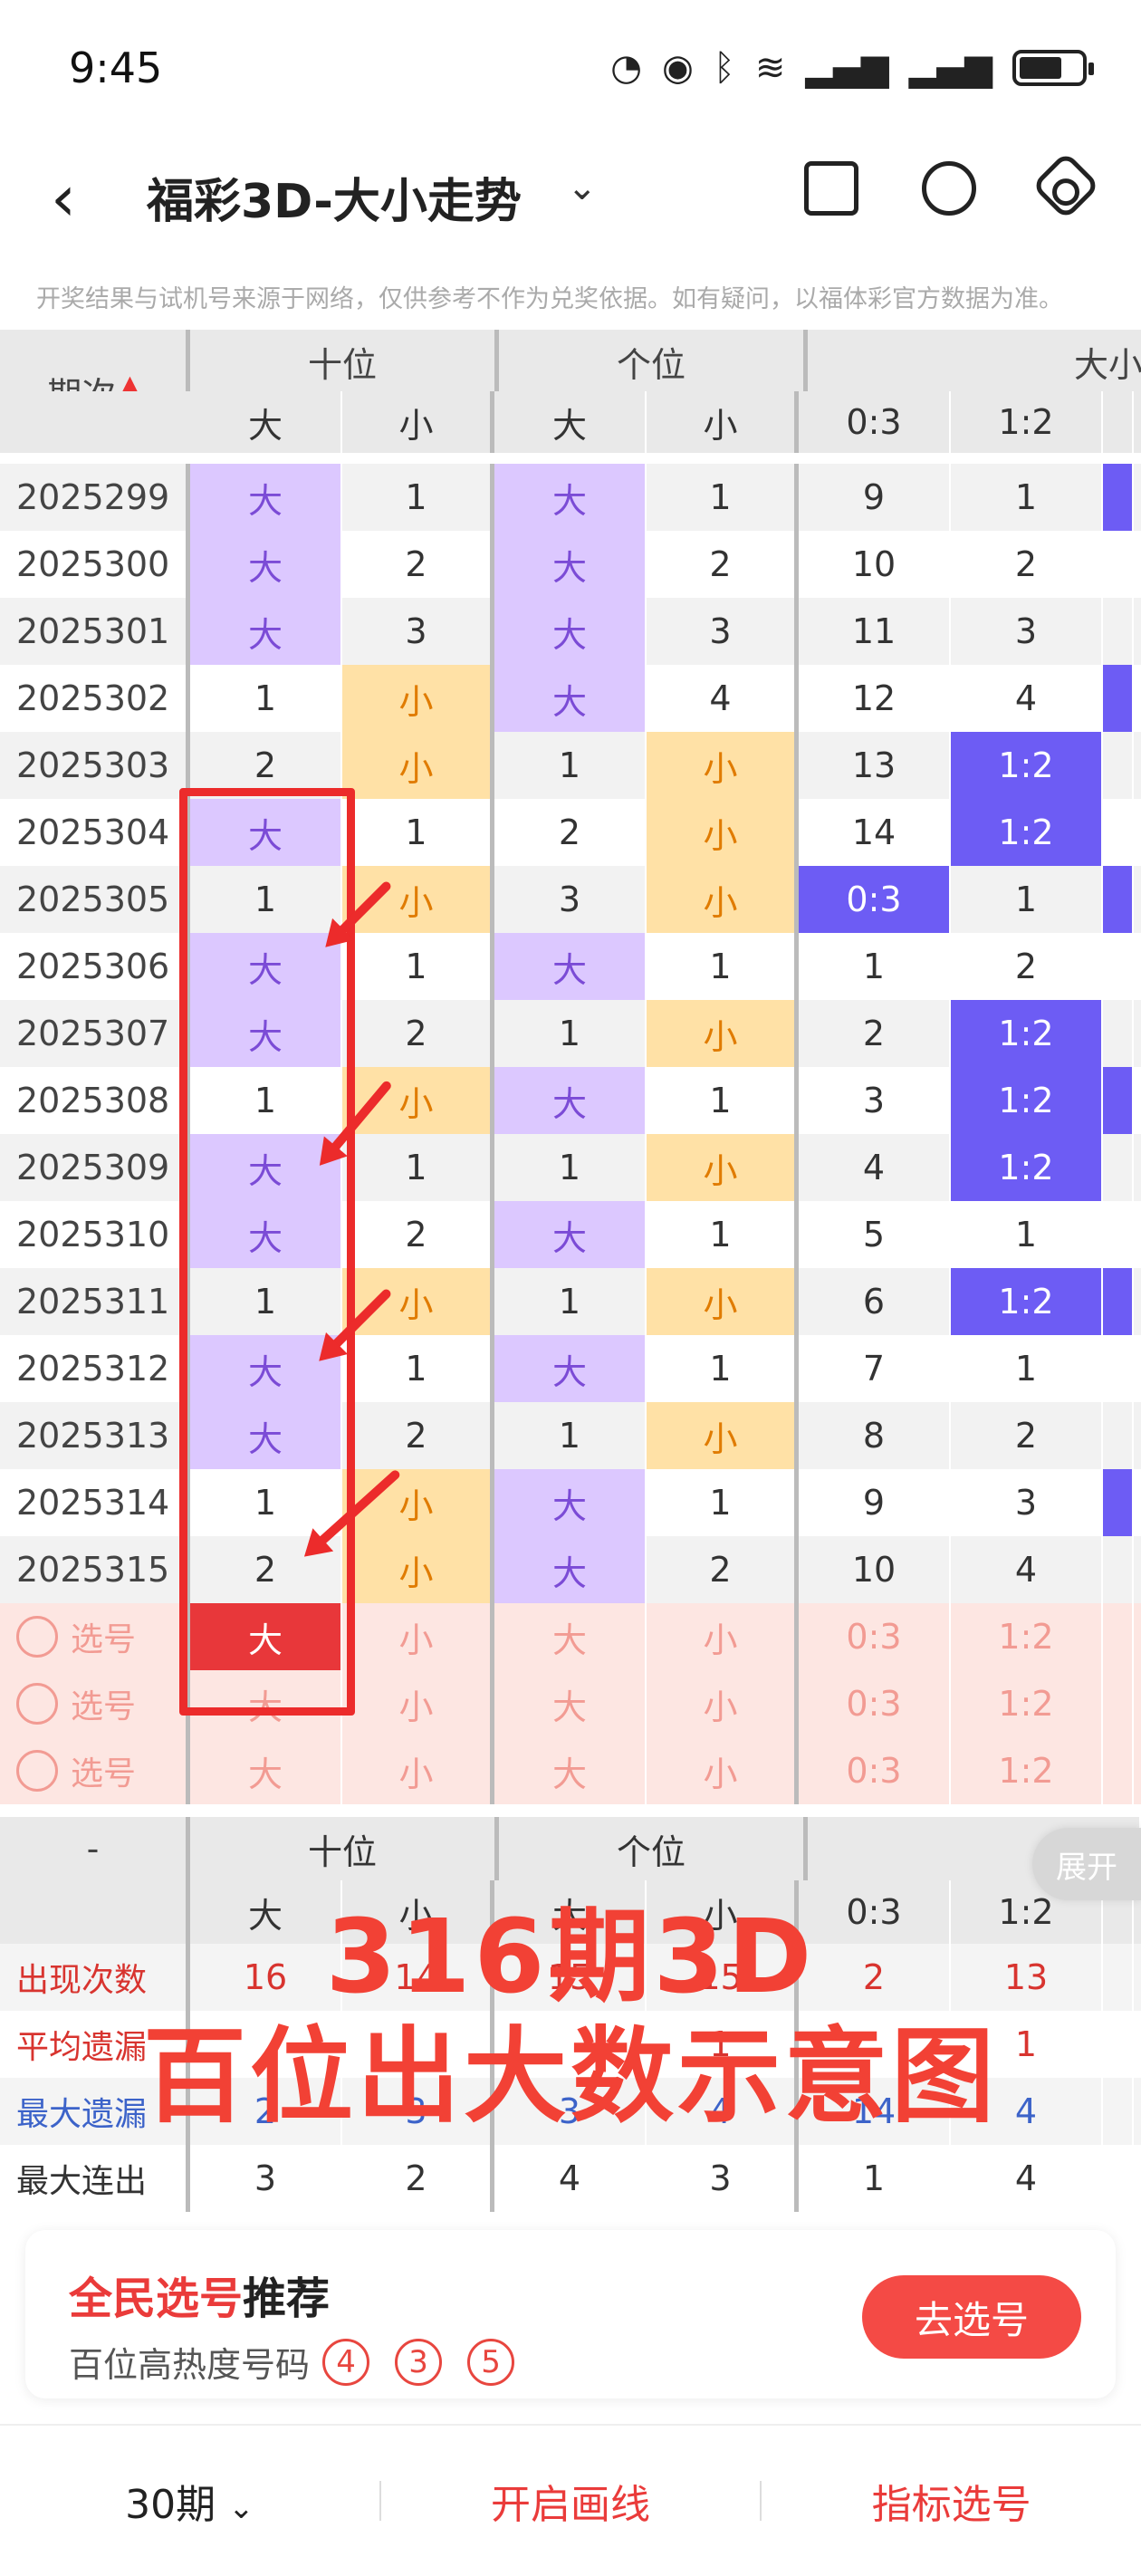 This screenshot has height=2576, width=1141. I want to click on stats-dash: -, so click(95, 1848).